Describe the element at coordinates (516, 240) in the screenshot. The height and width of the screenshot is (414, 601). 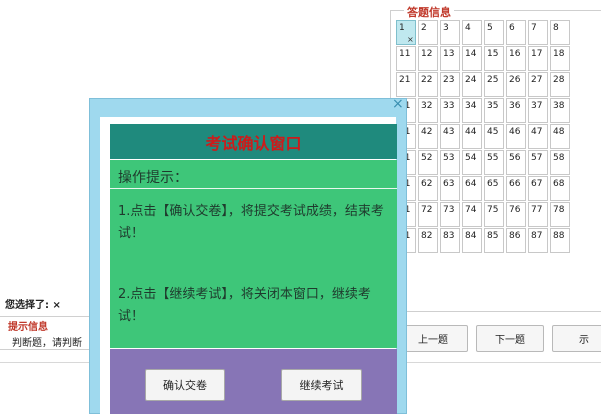
I see `question-cell: 86` at that location.